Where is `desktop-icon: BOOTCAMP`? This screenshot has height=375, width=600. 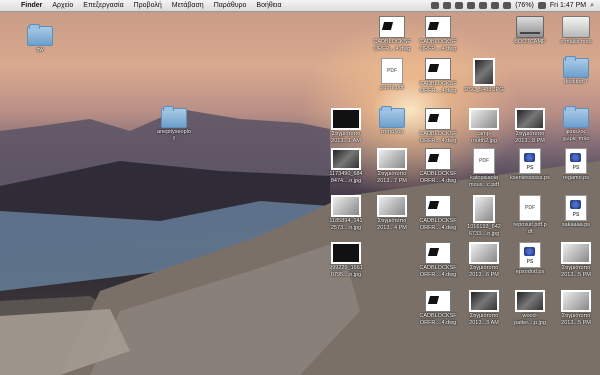 desktop-icon: BOOTCAMP is located at coordinates (530, 31).